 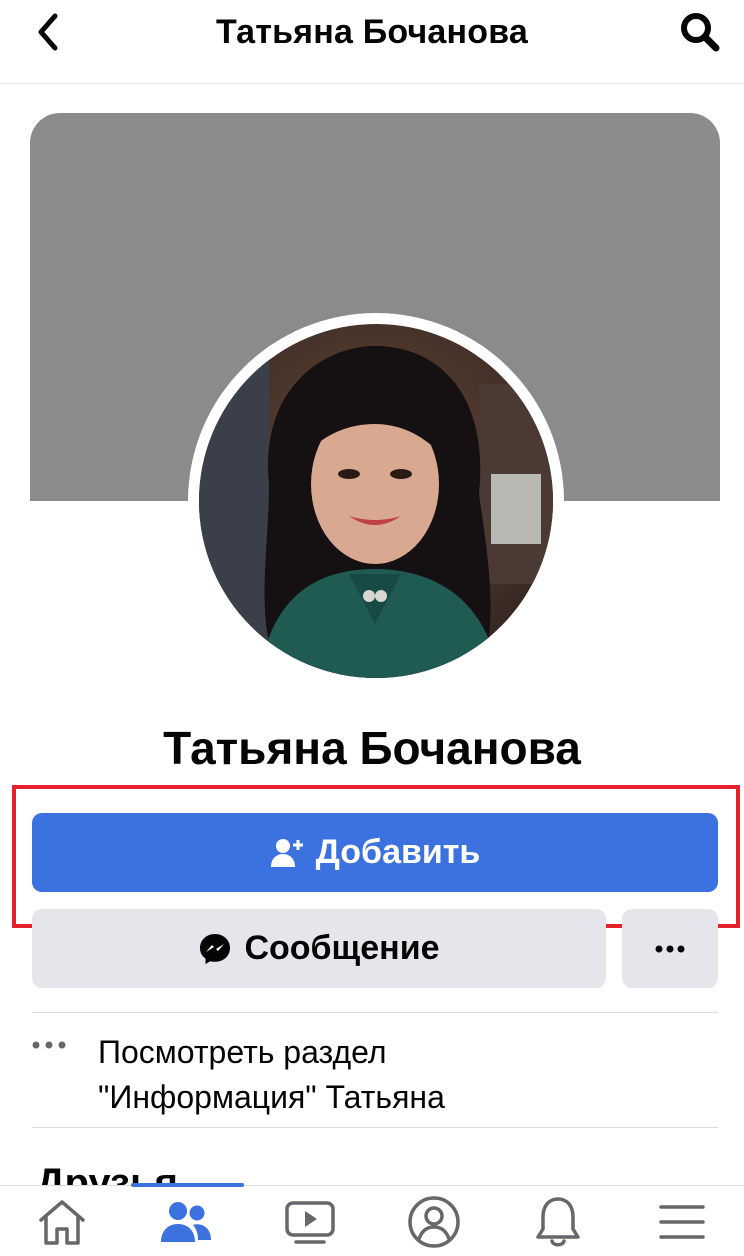 What do you see at coordinates (65, 1075) in the screenshot?
I see `about-more-icon` at bounding box center [65, 1075].